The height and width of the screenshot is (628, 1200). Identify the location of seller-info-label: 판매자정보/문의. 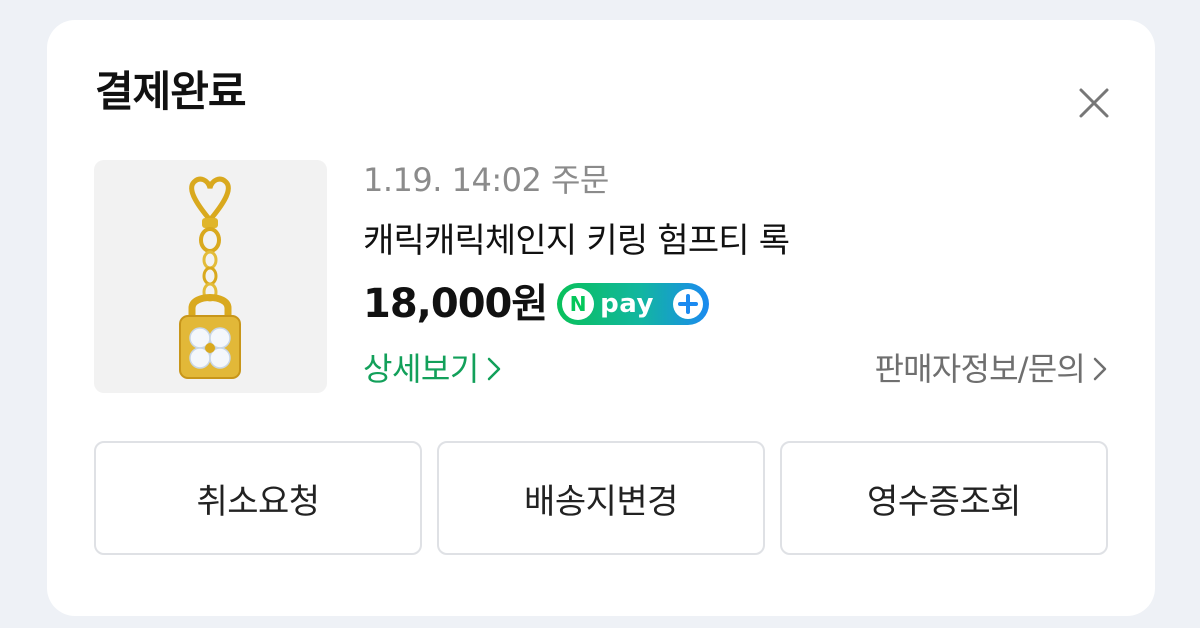
(980, 369).